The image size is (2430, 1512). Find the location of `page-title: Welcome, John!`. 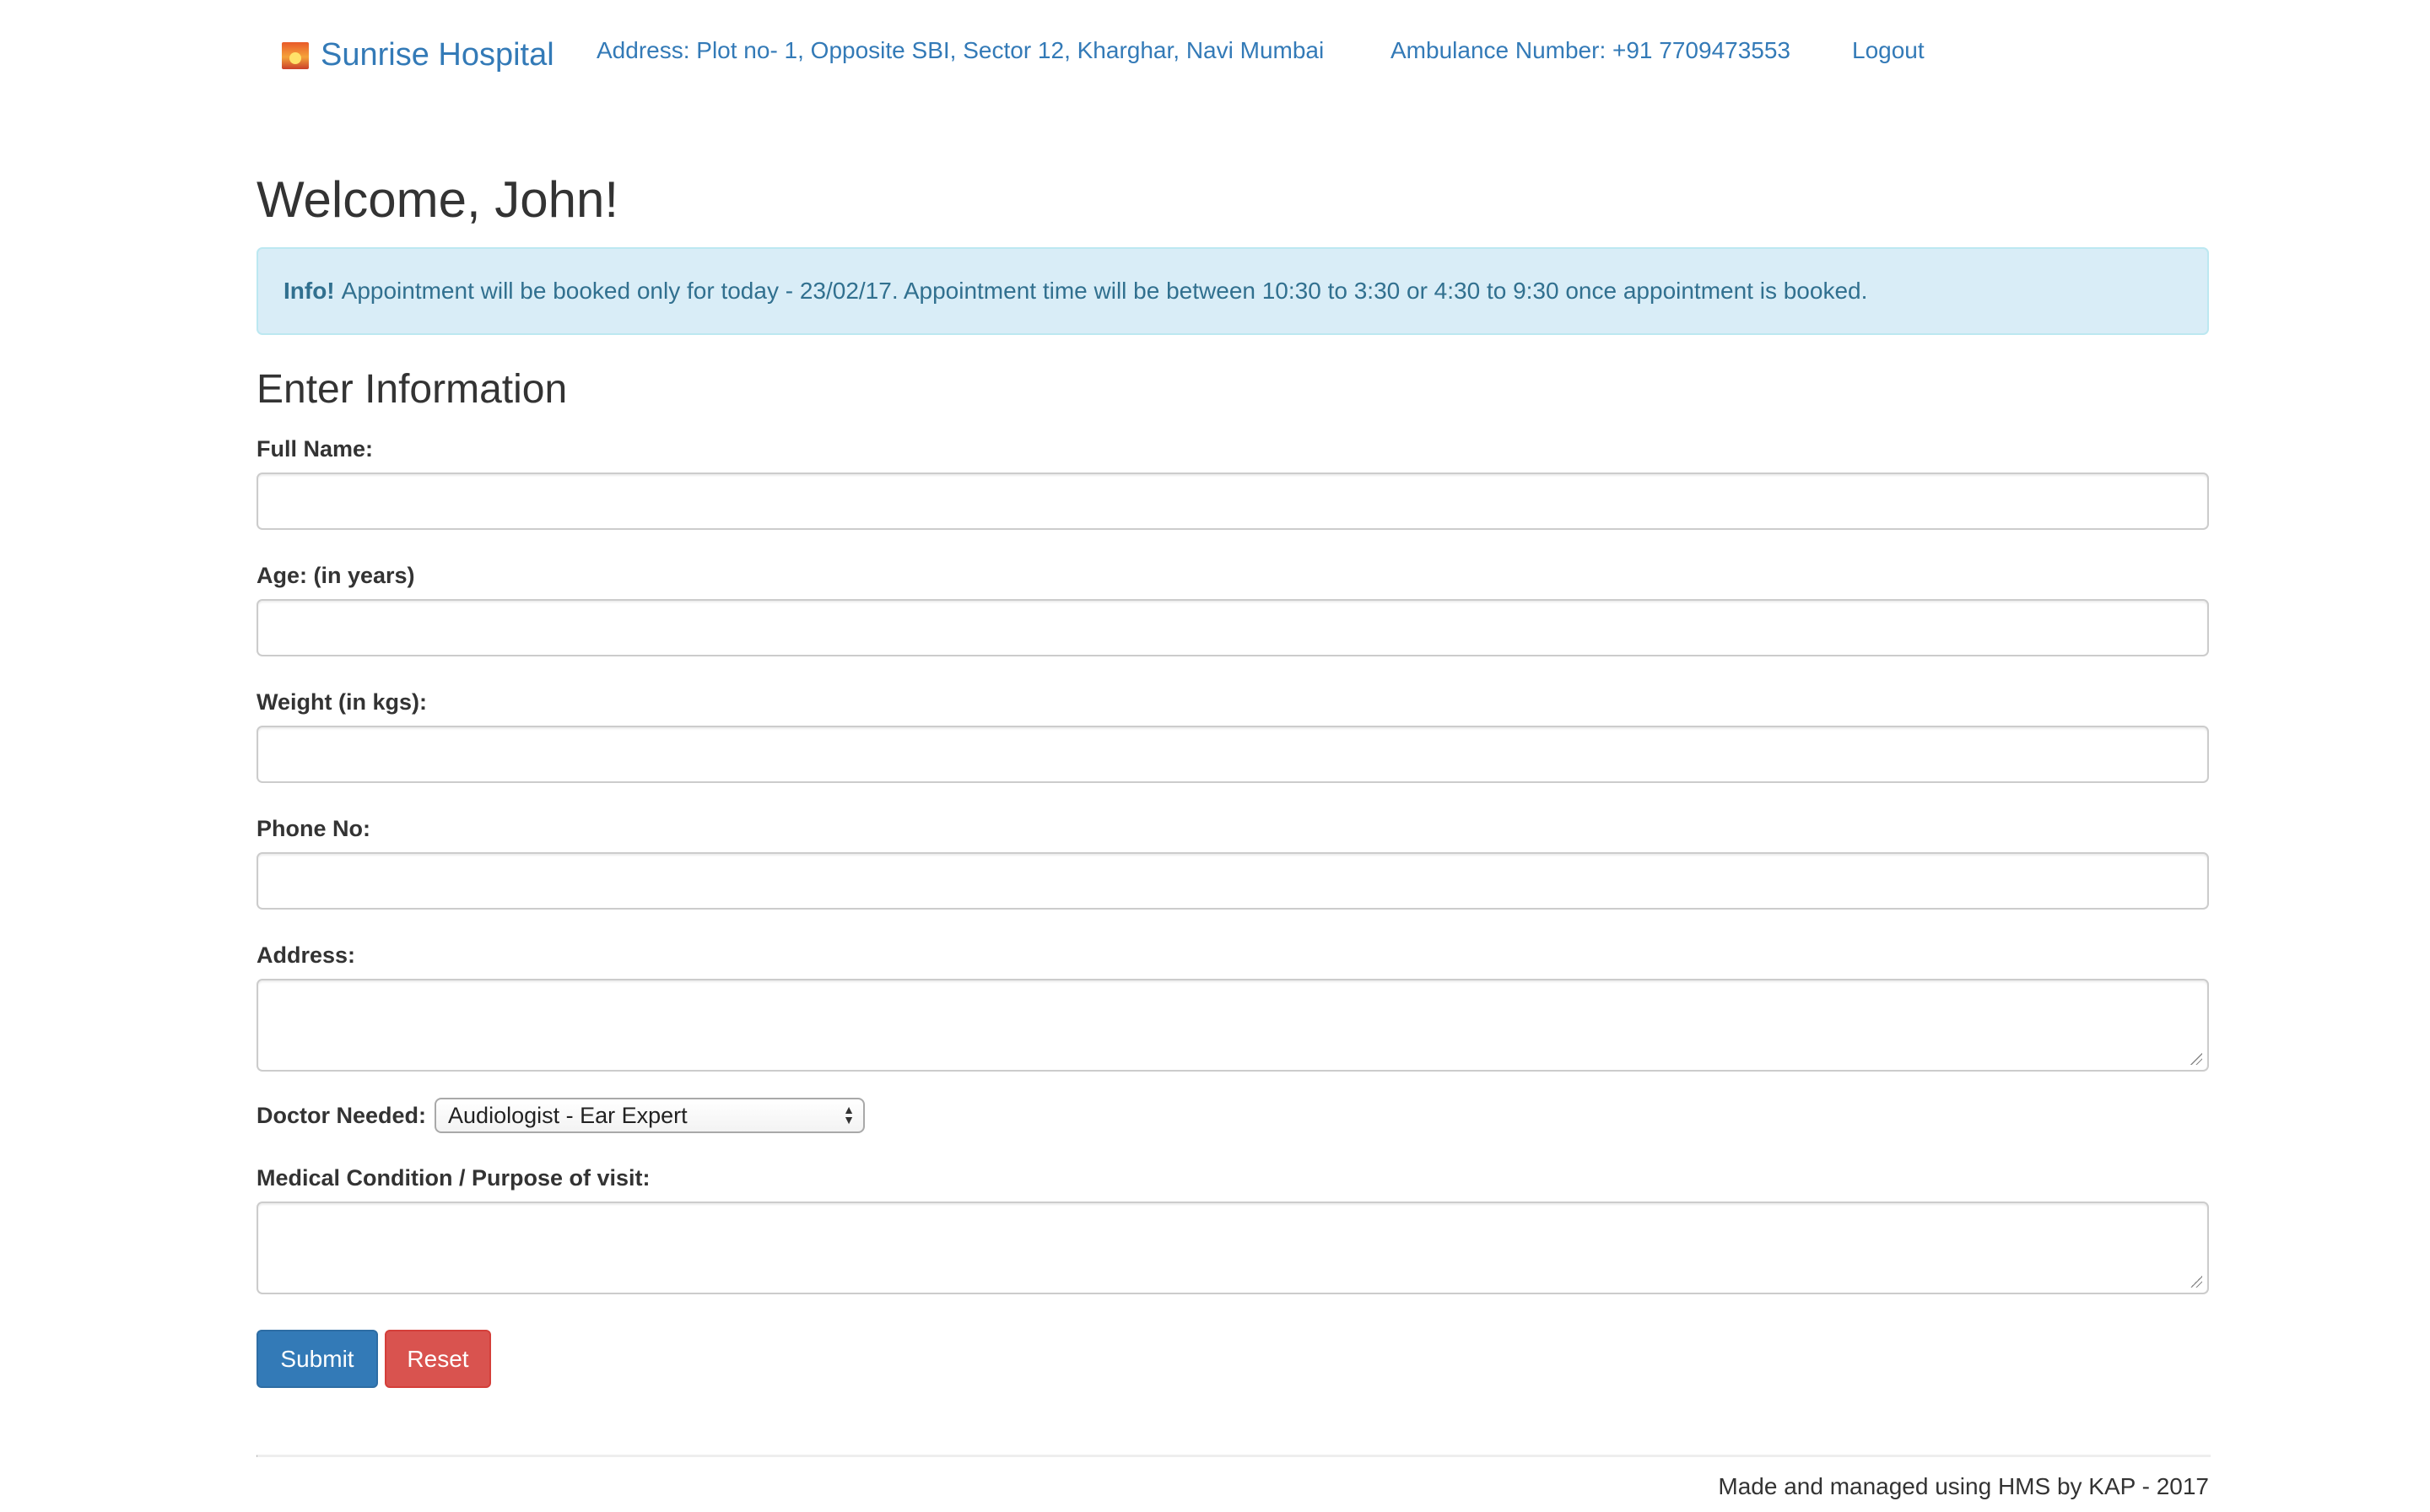

page-title: Welcome, John! is located at coordinates (437, 199).